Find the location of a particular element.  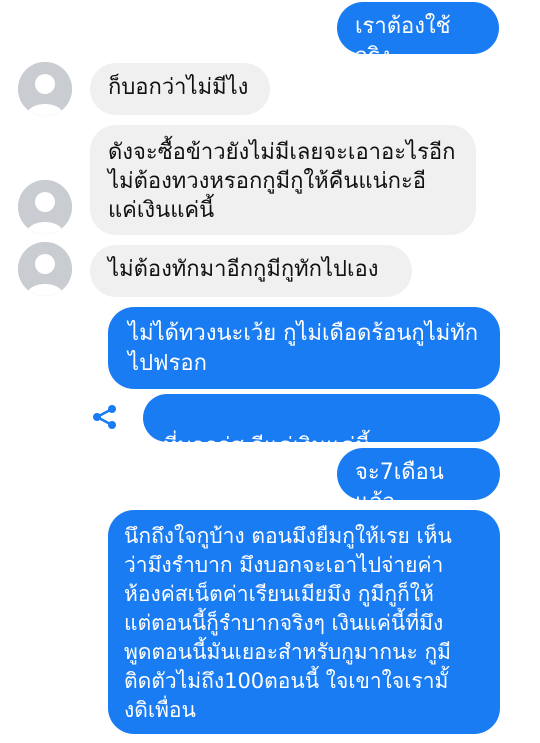

outgoing-message: ที่บอกว่ส อีแค่เงินแค่นี้ มัน4000นะ is located at coordinates (321, 441).